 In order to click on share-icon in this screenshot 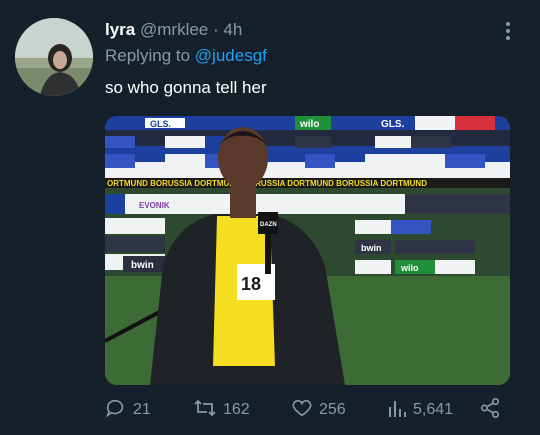, I will do `click(493, 410)`.